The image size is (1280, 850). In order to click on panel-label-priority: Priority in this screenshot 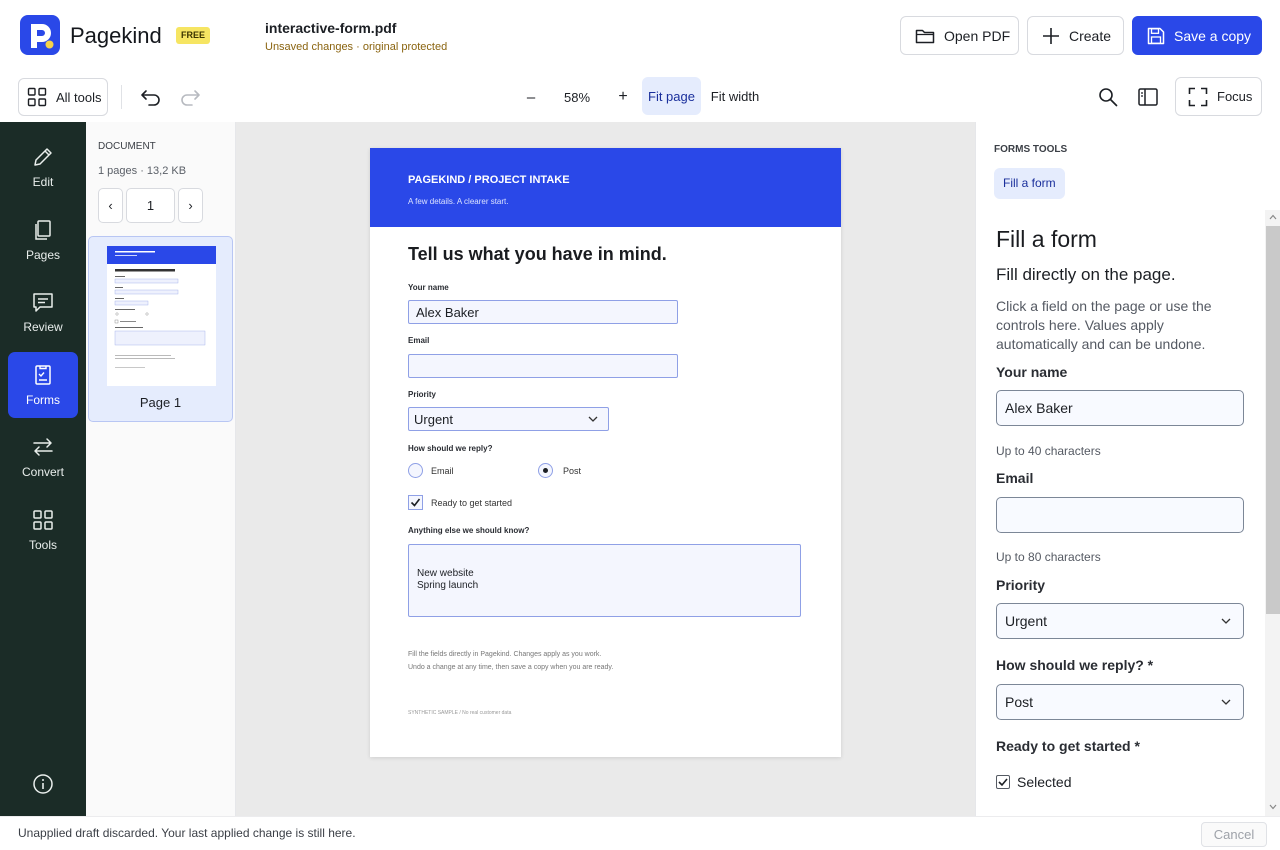, I will do `click(1021, 585)`.